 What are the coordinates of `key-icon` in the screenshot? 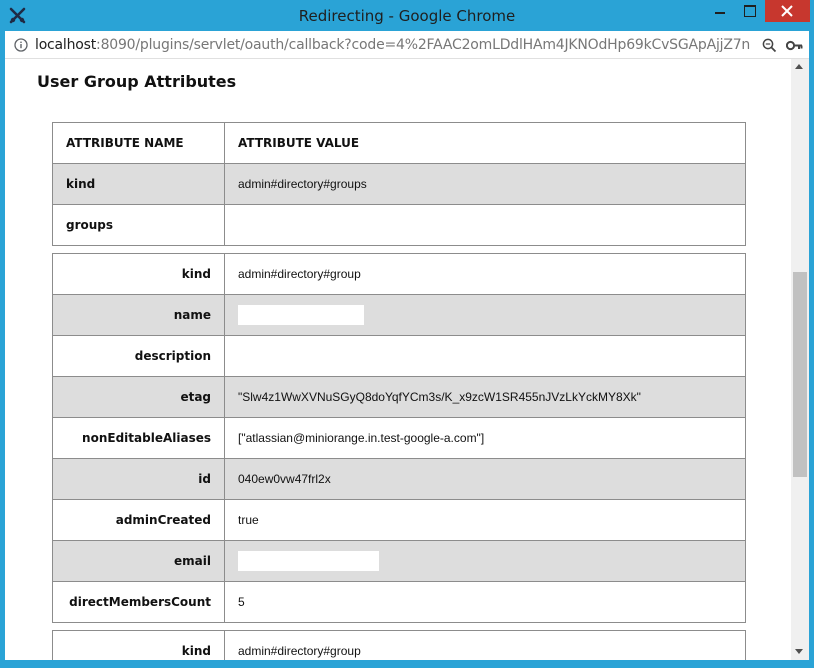 It's located at (794, 45).